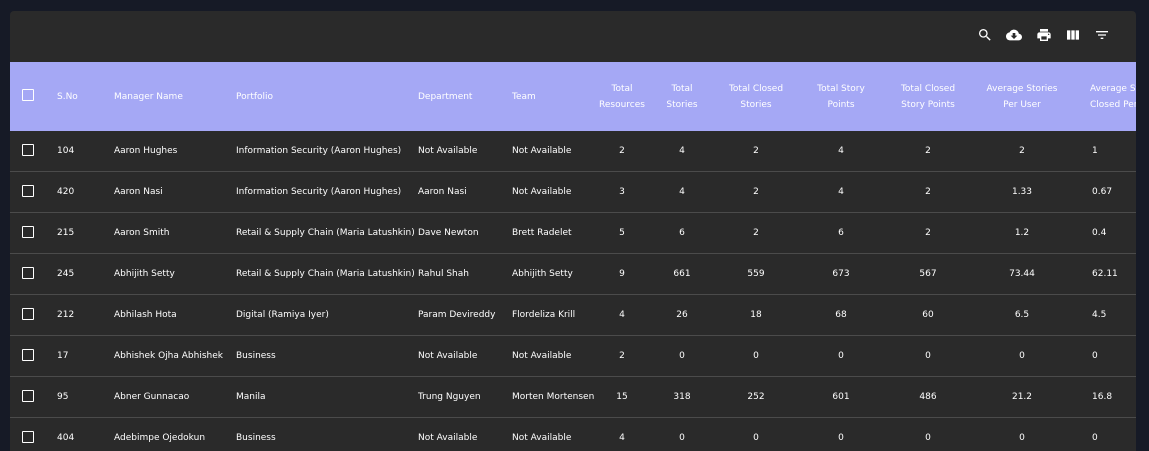 This screenshot has height=451, width=1149. What do you see at coordinates (682, 233) in the screenshot?
I see `cell-total-stories: 6` at bounding box center [682, 233].